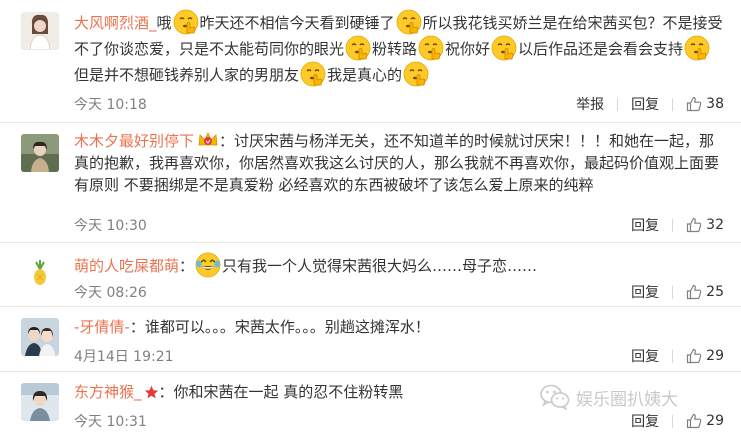 The image size is (741, 438). What do you see at coordinates (590, 104) in the screenshot?
I see `report-button: 举报` at bounding box center [590, 104].